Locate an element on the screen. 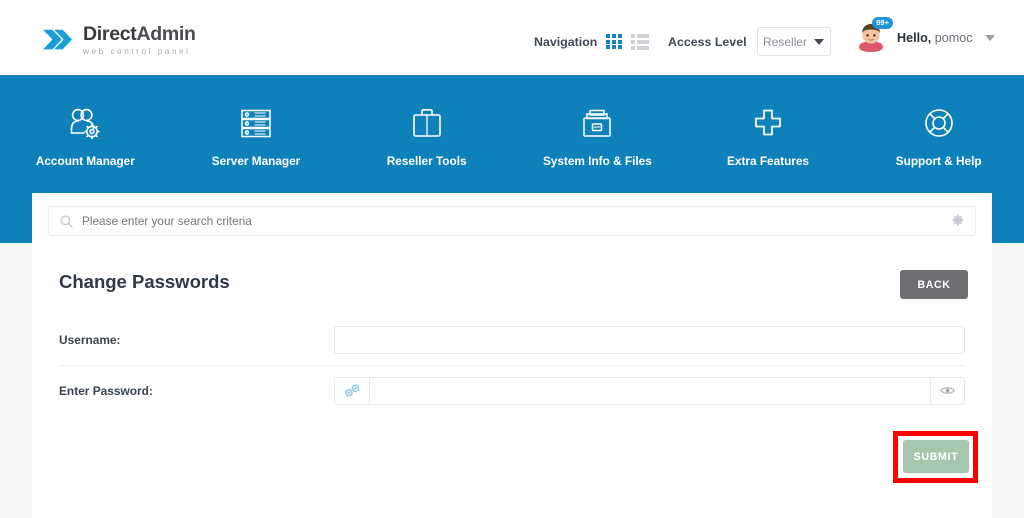 The width and height of the screenshot is (1024, 518). nav-label: Extra Features is located at coordinates (768, 161).